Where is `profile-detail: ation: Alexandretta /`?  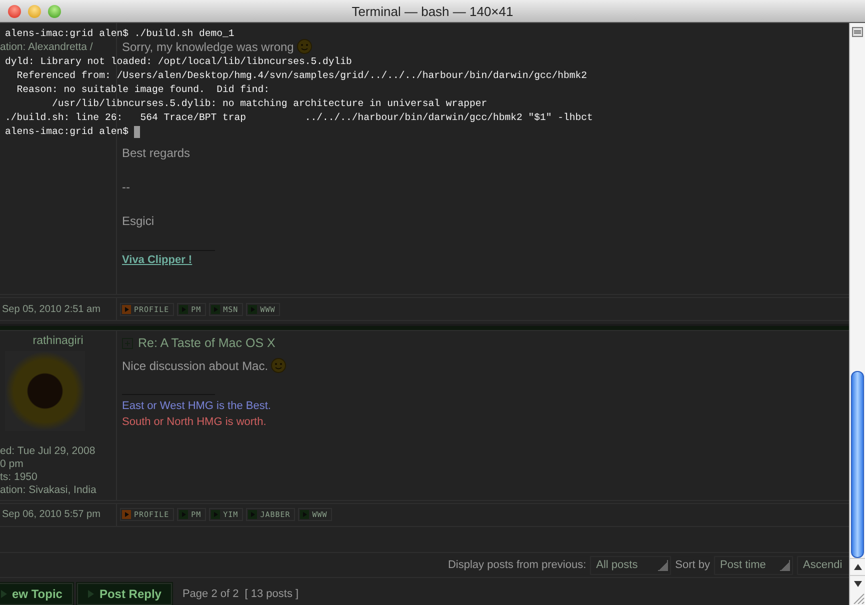 profile-detail: ation: Alexandretta / is located at coordinates (46, 47).